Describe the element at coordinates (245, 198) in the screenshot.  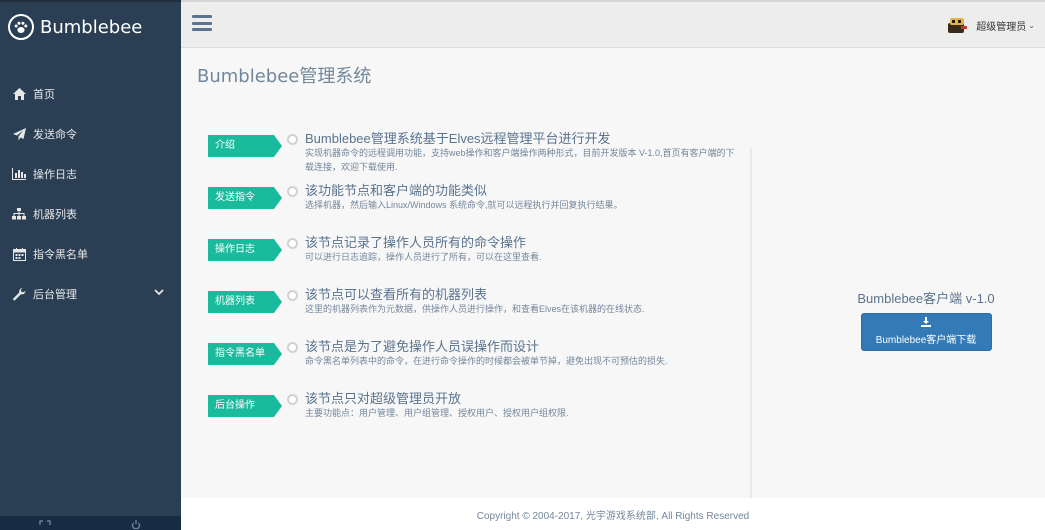
I see `timeline-tag: 发送指令` at that location.